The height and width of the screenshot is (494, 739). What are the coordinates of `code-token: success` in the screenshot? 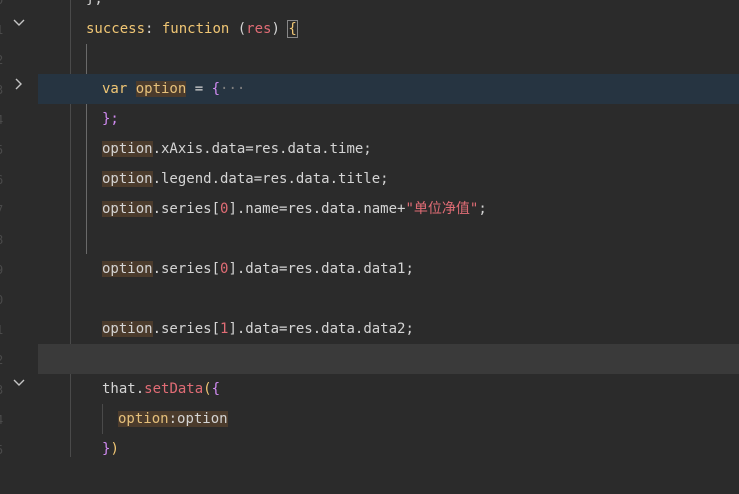 It's located at (116, 29).